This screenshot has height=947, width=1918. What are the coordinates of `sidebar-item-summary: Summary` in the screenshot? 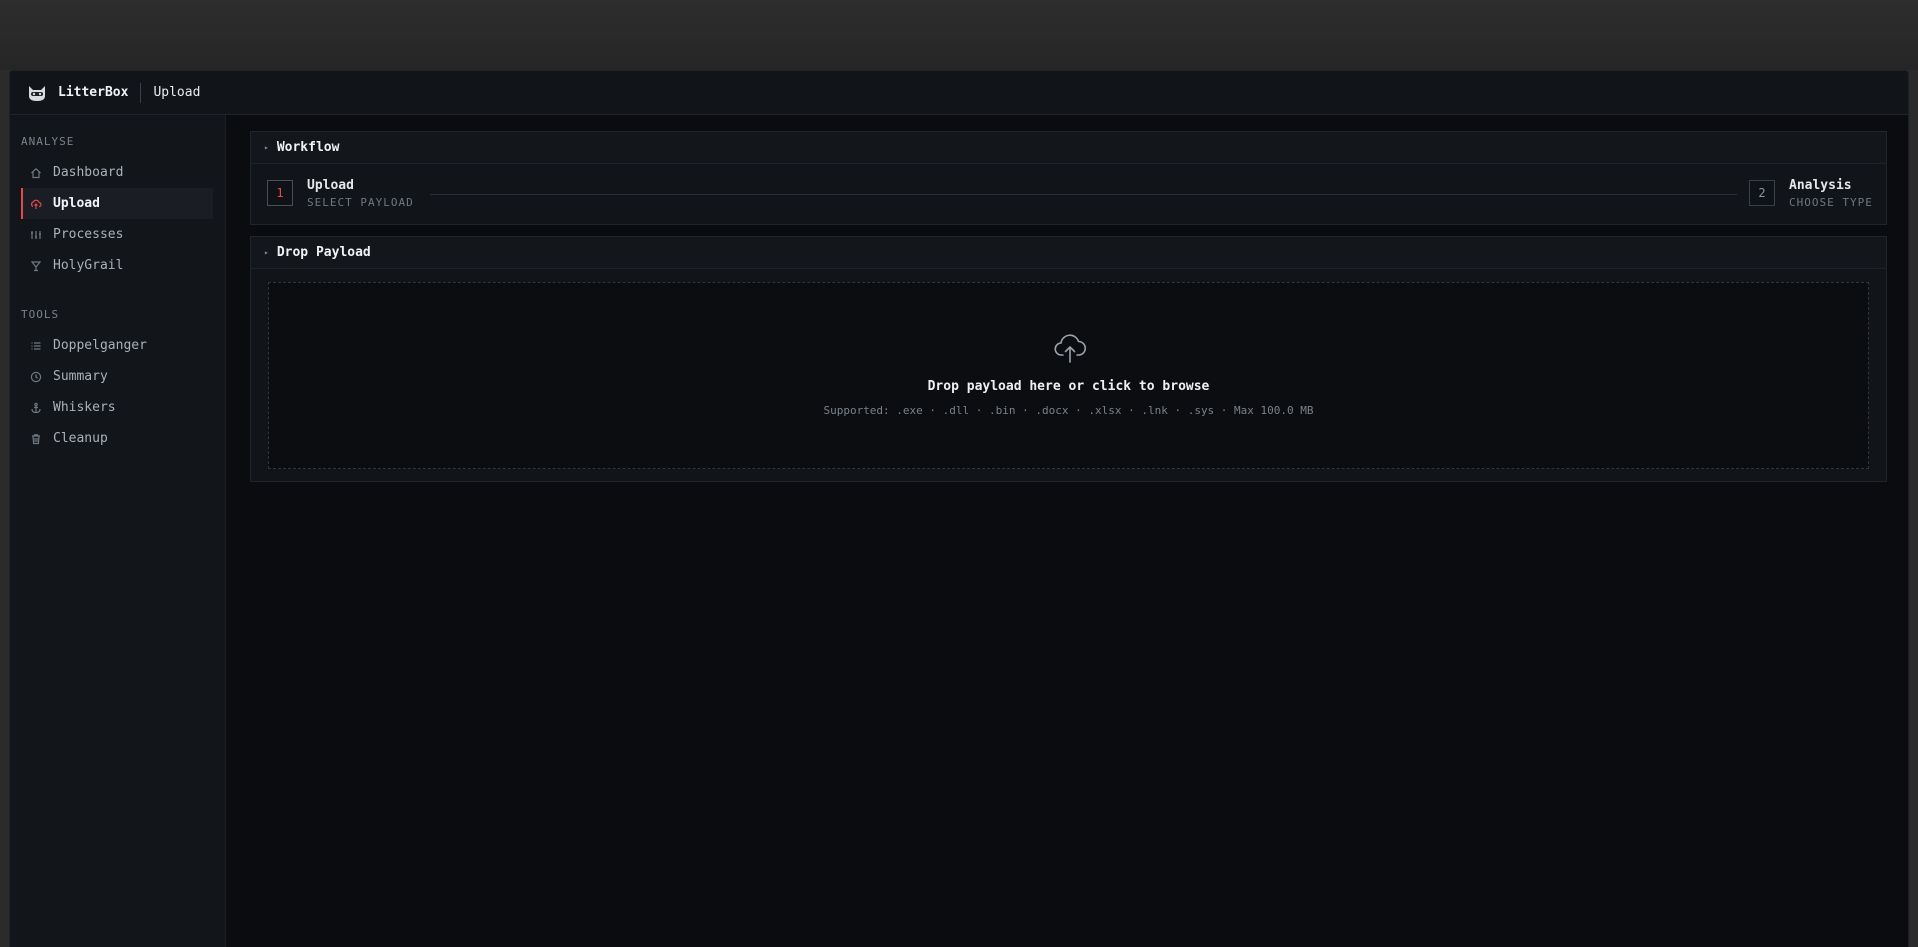 It's located at (117, 376).